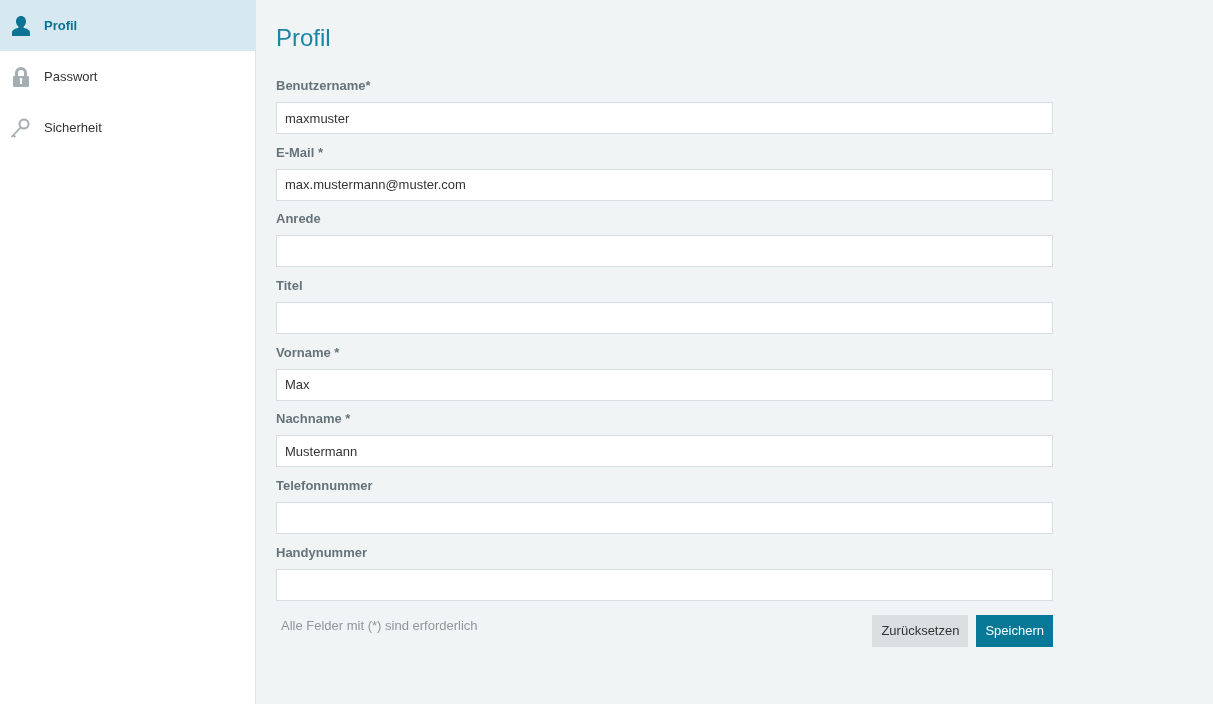 This screenshot has width=1213, height=704. I want to click on sidebar-item: Passwort, so click(127, 76).